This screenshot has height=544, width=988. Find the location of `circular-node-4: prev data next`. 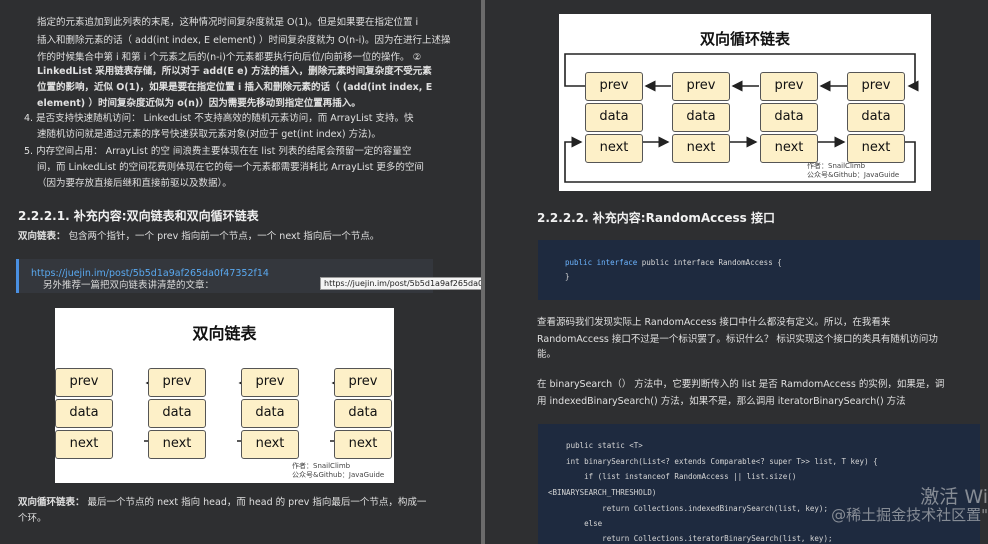

circular-node-4: prev data next is located at coordinates (876, 118).